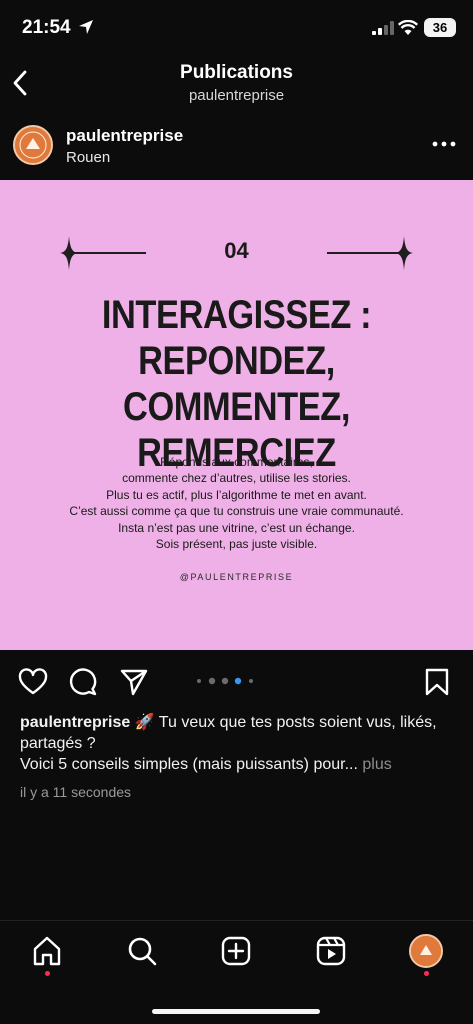 This screenshot has height=1024, width=473. I want to click on post-timestamp: il y a 11 secondes, so click(76, 792).